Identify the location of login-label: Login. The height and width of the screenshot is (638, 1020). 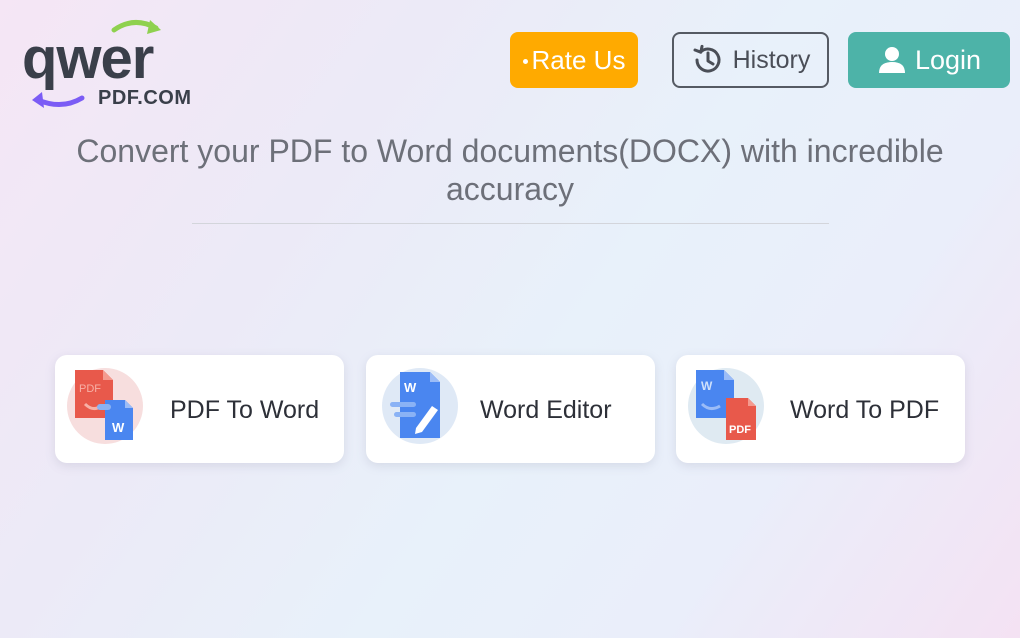
(948, 59).